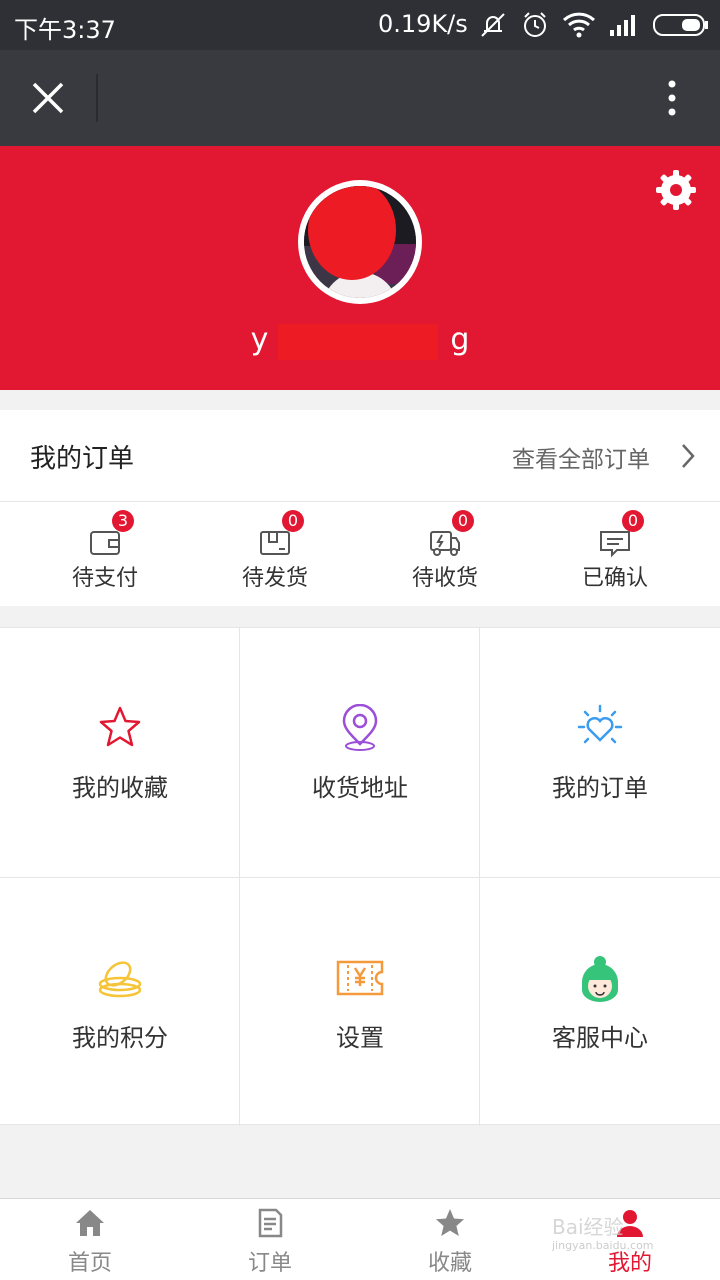 This screenshot has width=720, height=1280. What do you see at coordinates (120, 752) in the screenshot?
I see `grid-item-favorites: 我的收藏` at bounding box center [120, 752].